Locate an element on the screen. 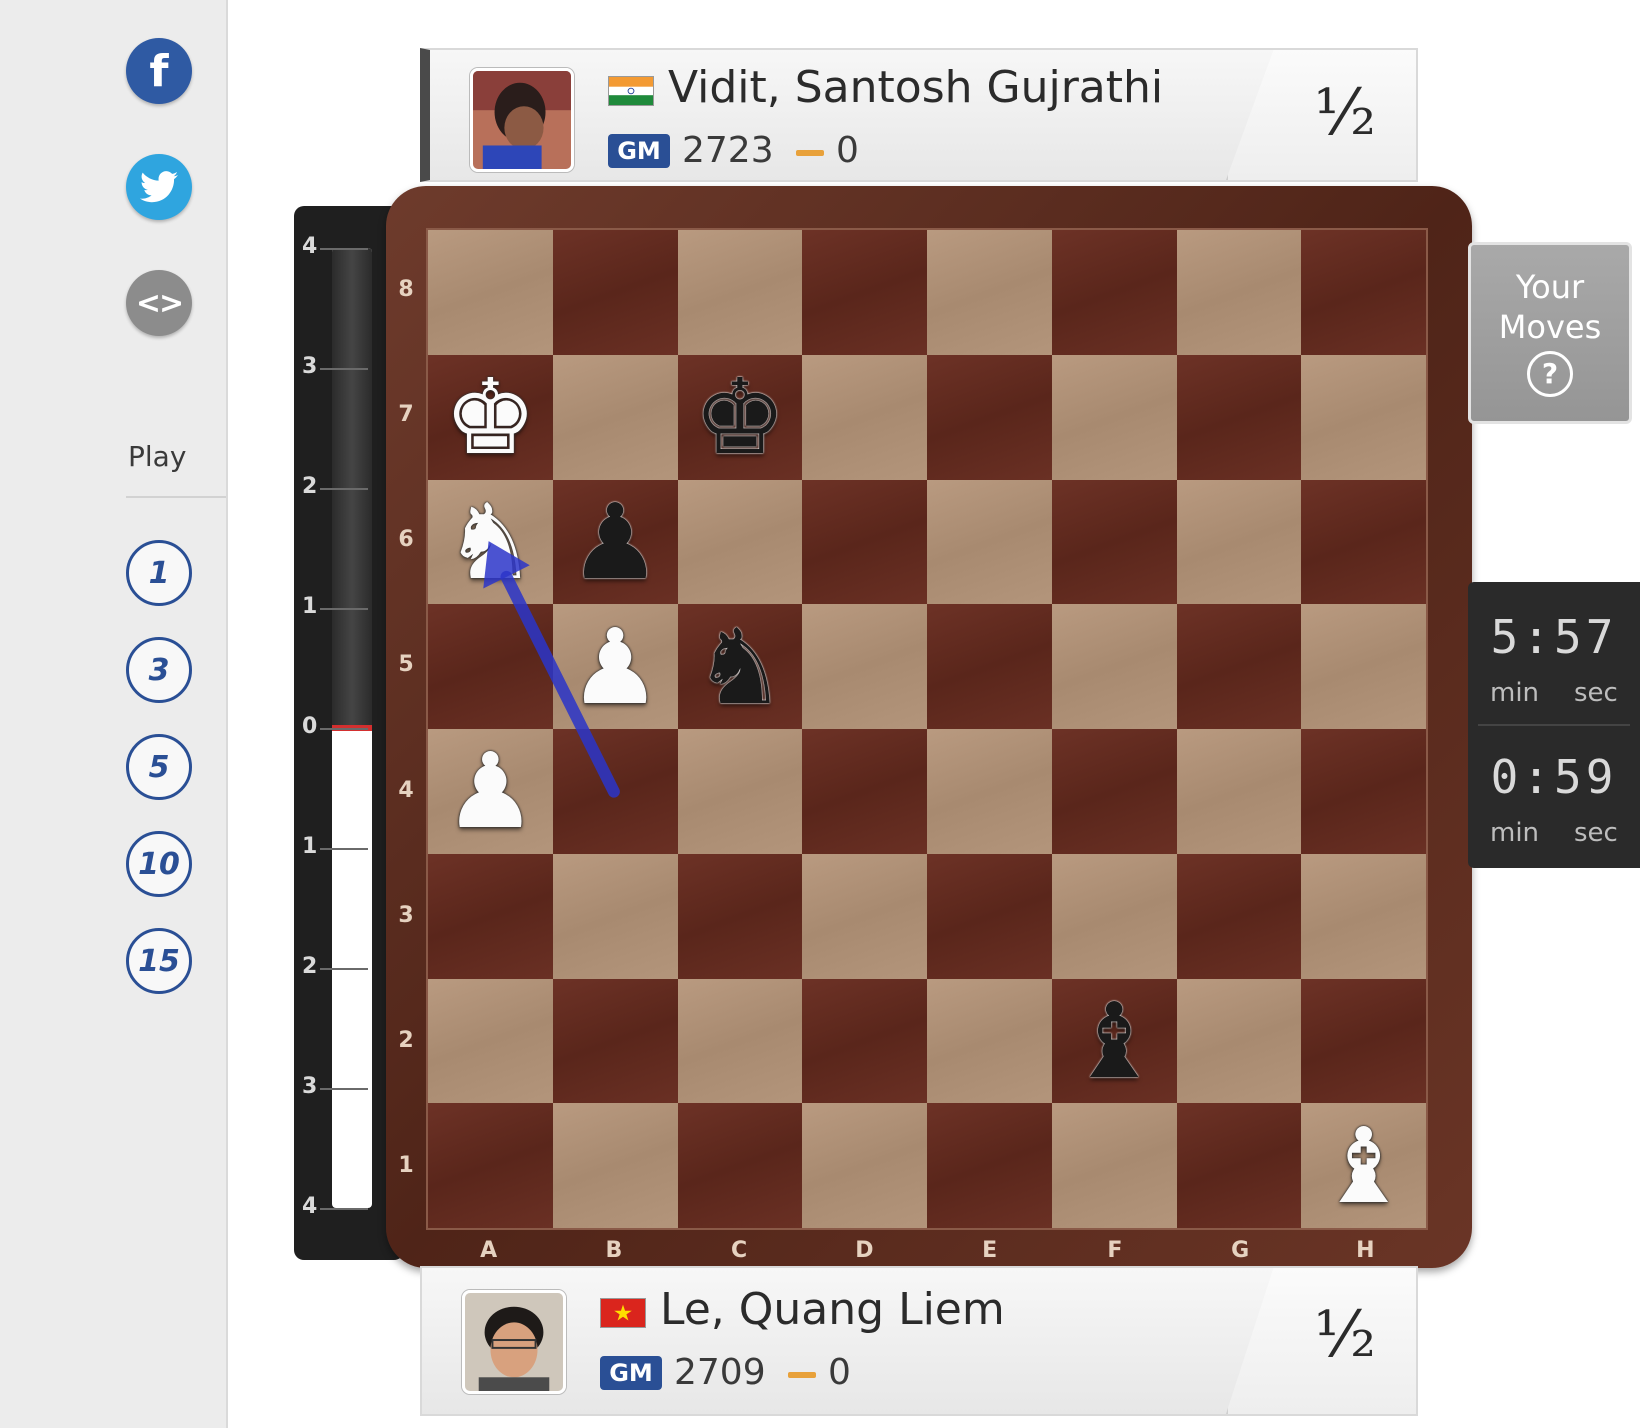 This screenshot has height=1428, width=1650. square-d8 is located at coordinates (864, 292).